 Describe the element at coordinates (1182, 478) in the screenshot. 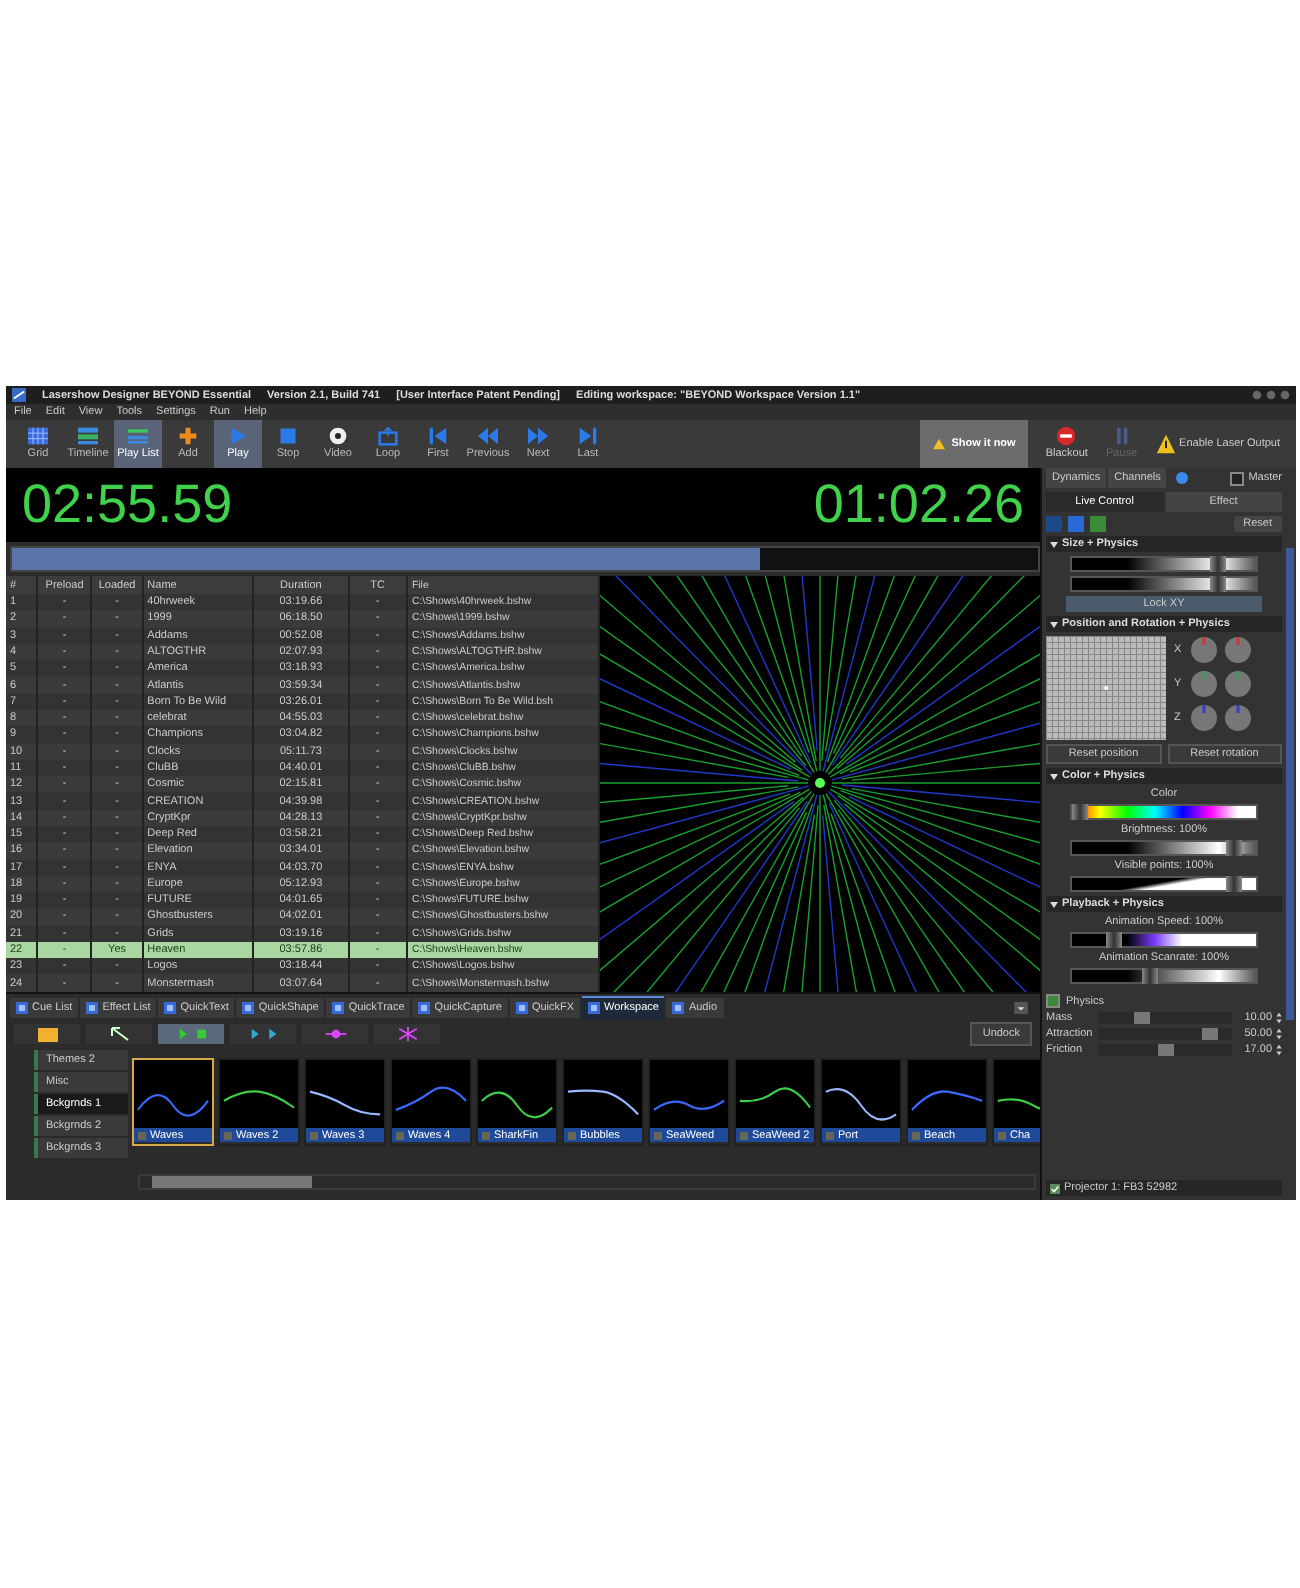

I see `tool-icon` at that location.